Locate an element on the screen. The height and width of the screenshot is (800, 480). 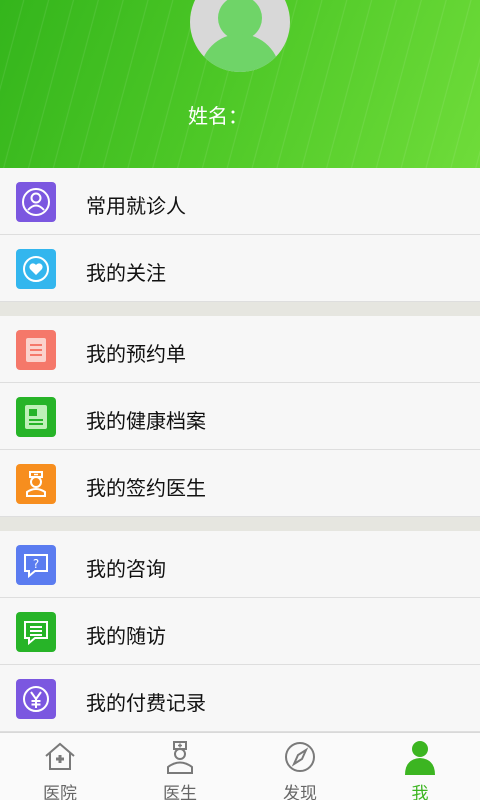
document-icon is located at coordinates (36, 350).